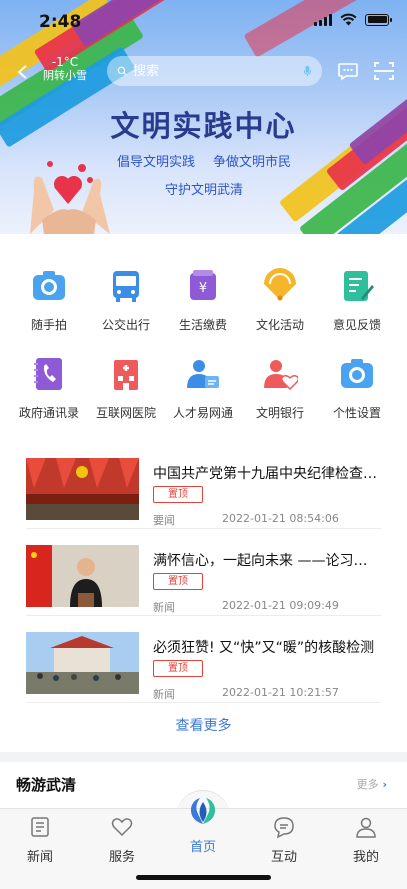 Image resolution: width=407 pixels, height=889 pixels. I want to click on payment-icon: ¥, so click(203, 285).